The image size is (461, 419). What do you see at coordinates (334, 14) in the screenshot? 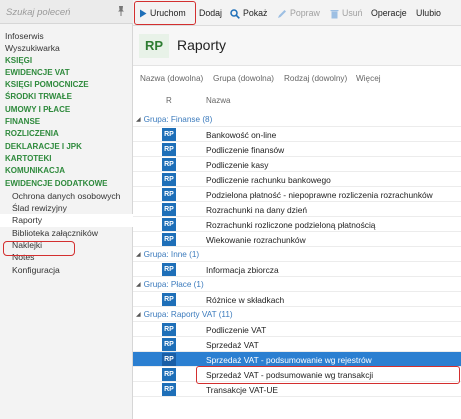
I see `trash-icon` at bounding box center [334, 14].